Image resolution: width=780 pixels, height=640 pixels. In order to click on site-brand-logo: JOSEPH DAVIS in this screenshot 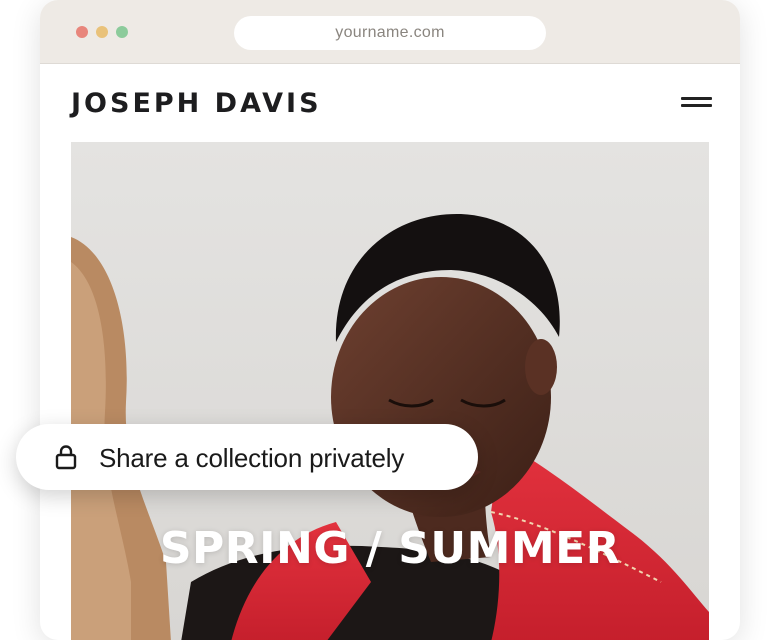, I will do `click(196, 103)`.